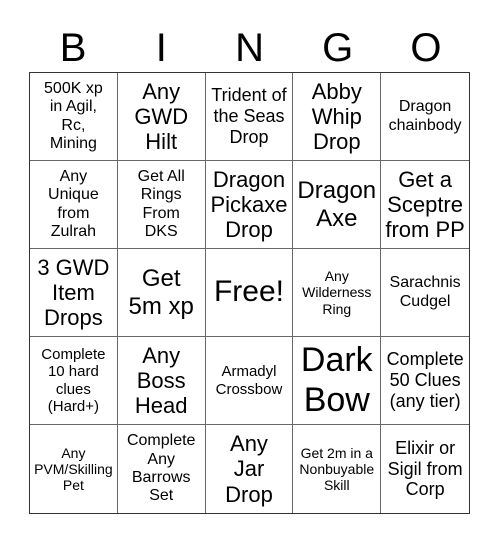  I want to click on cell-text: Trident of the Seas Drop, so click(249, 116).